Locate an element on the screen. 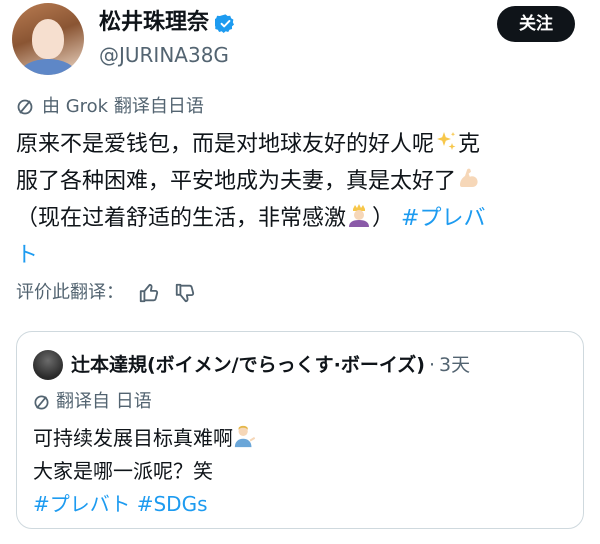 Image resolution: width=600 pixels, height=544 pixels. hashtag-link-continued: ト is located at coordinates (27, 255).